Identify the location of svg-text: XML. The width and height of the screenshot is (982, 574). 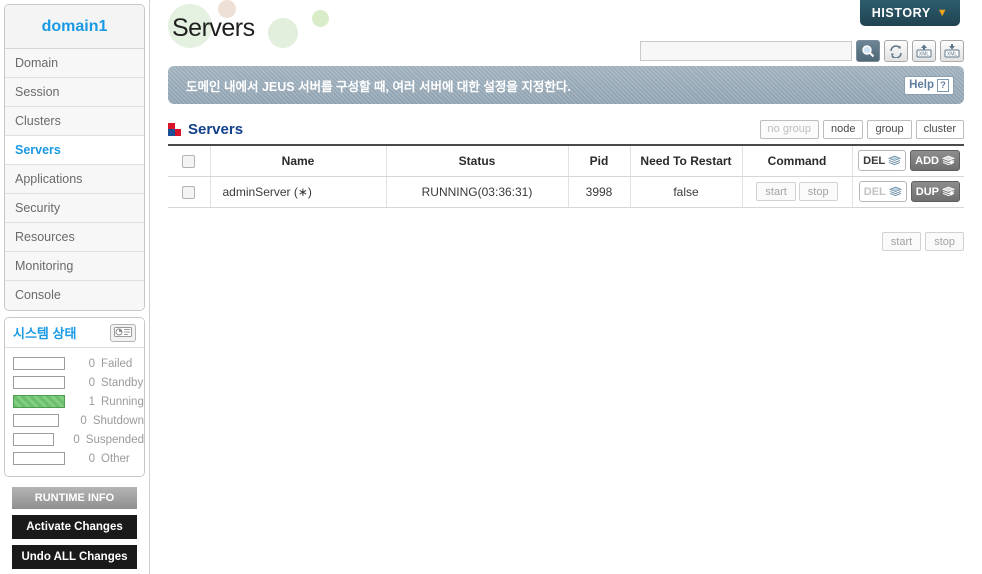
(924, 54).